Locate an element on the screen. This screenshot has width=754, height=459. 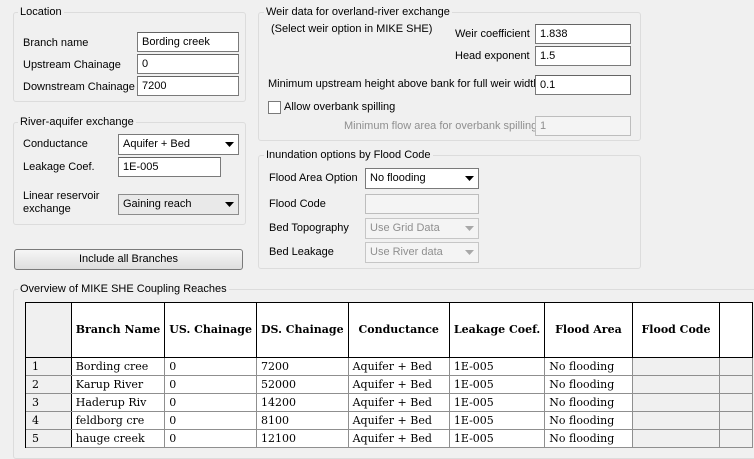
cell-ds-chainage: 14200 is located at coordinates (302, 402).